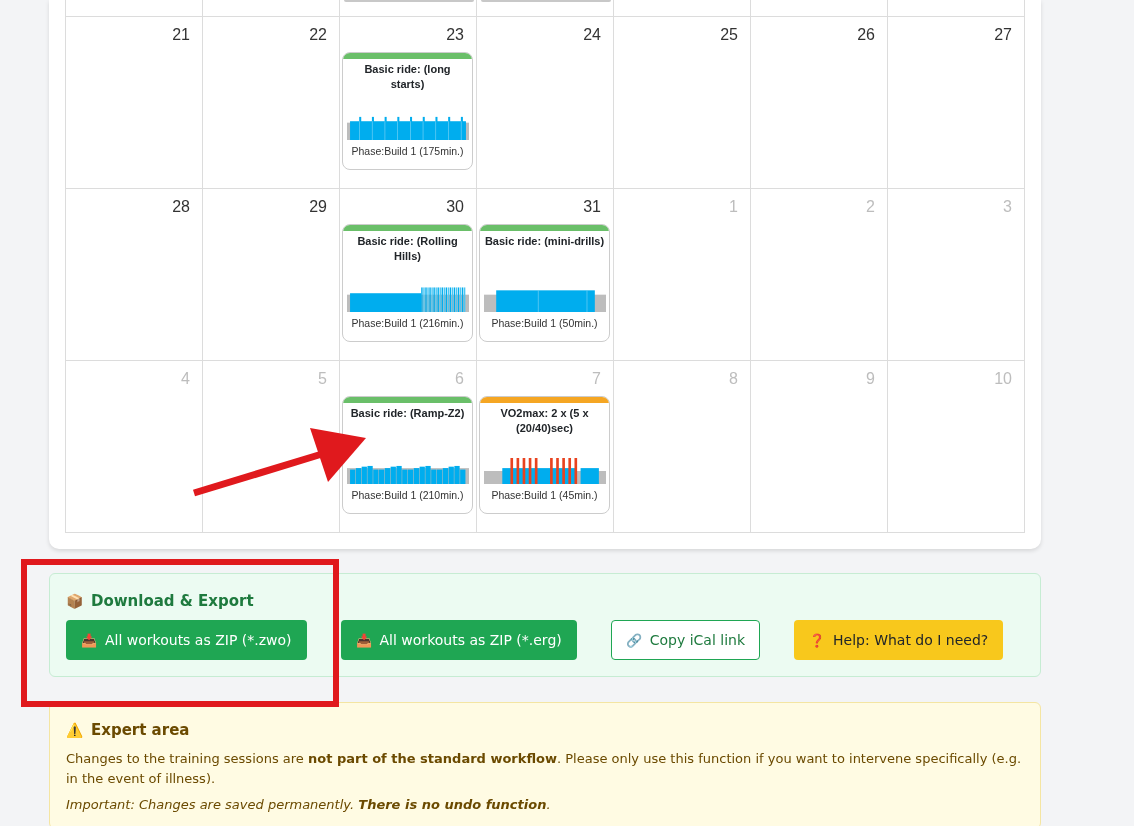 The height and width of the screenshot is (826, 1134). I want to click on day-number: 7, so click(596, 379).